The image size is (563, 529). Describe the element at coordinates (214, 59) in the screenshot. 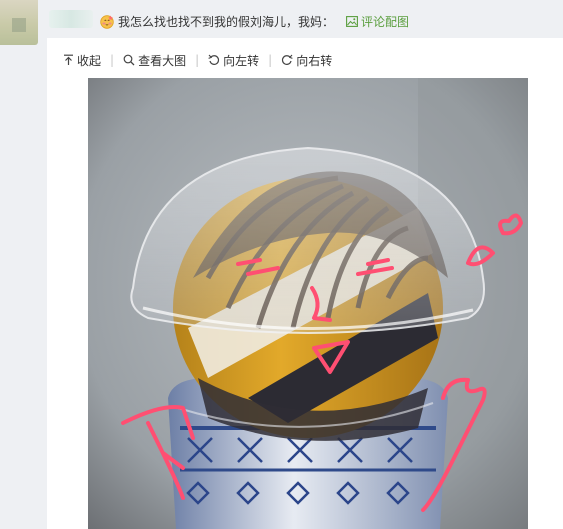

I see `rotate-left-icon` at that location.